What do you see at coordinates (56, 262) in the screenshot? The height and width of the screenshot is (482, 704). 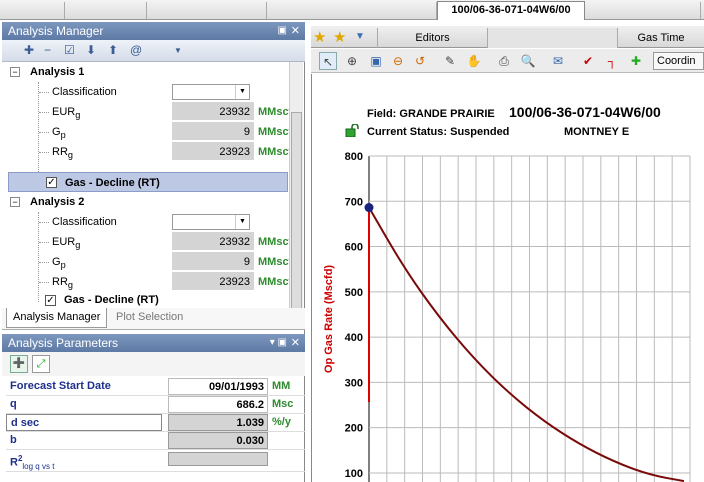 I see `param-name: G` at bounding box center [56, 262].